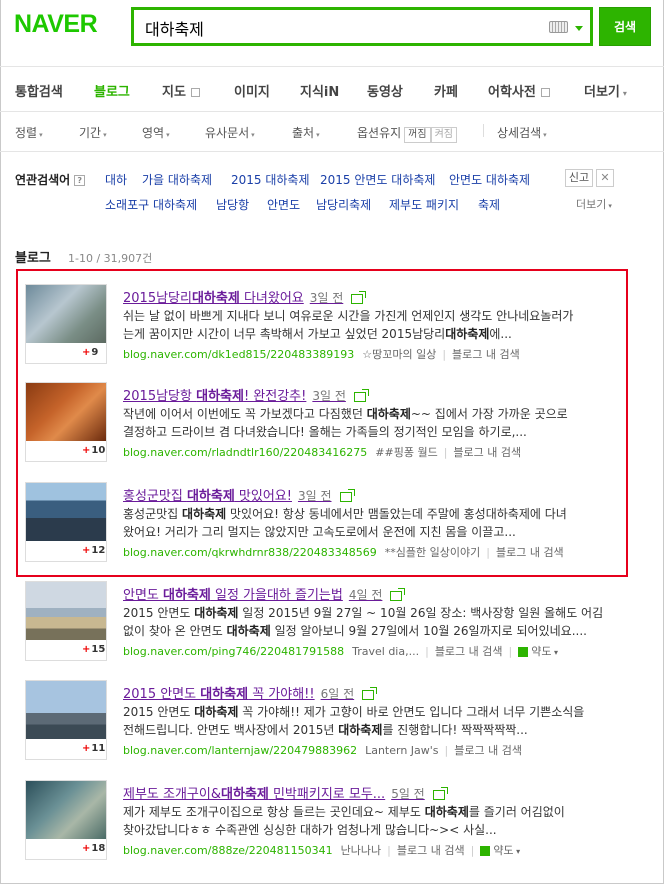 The image size is (664, 884). Describe the element at coordinates (29, 132) in the screenshot. I see `sort-dropdown: 정렬 ▾` at that location.